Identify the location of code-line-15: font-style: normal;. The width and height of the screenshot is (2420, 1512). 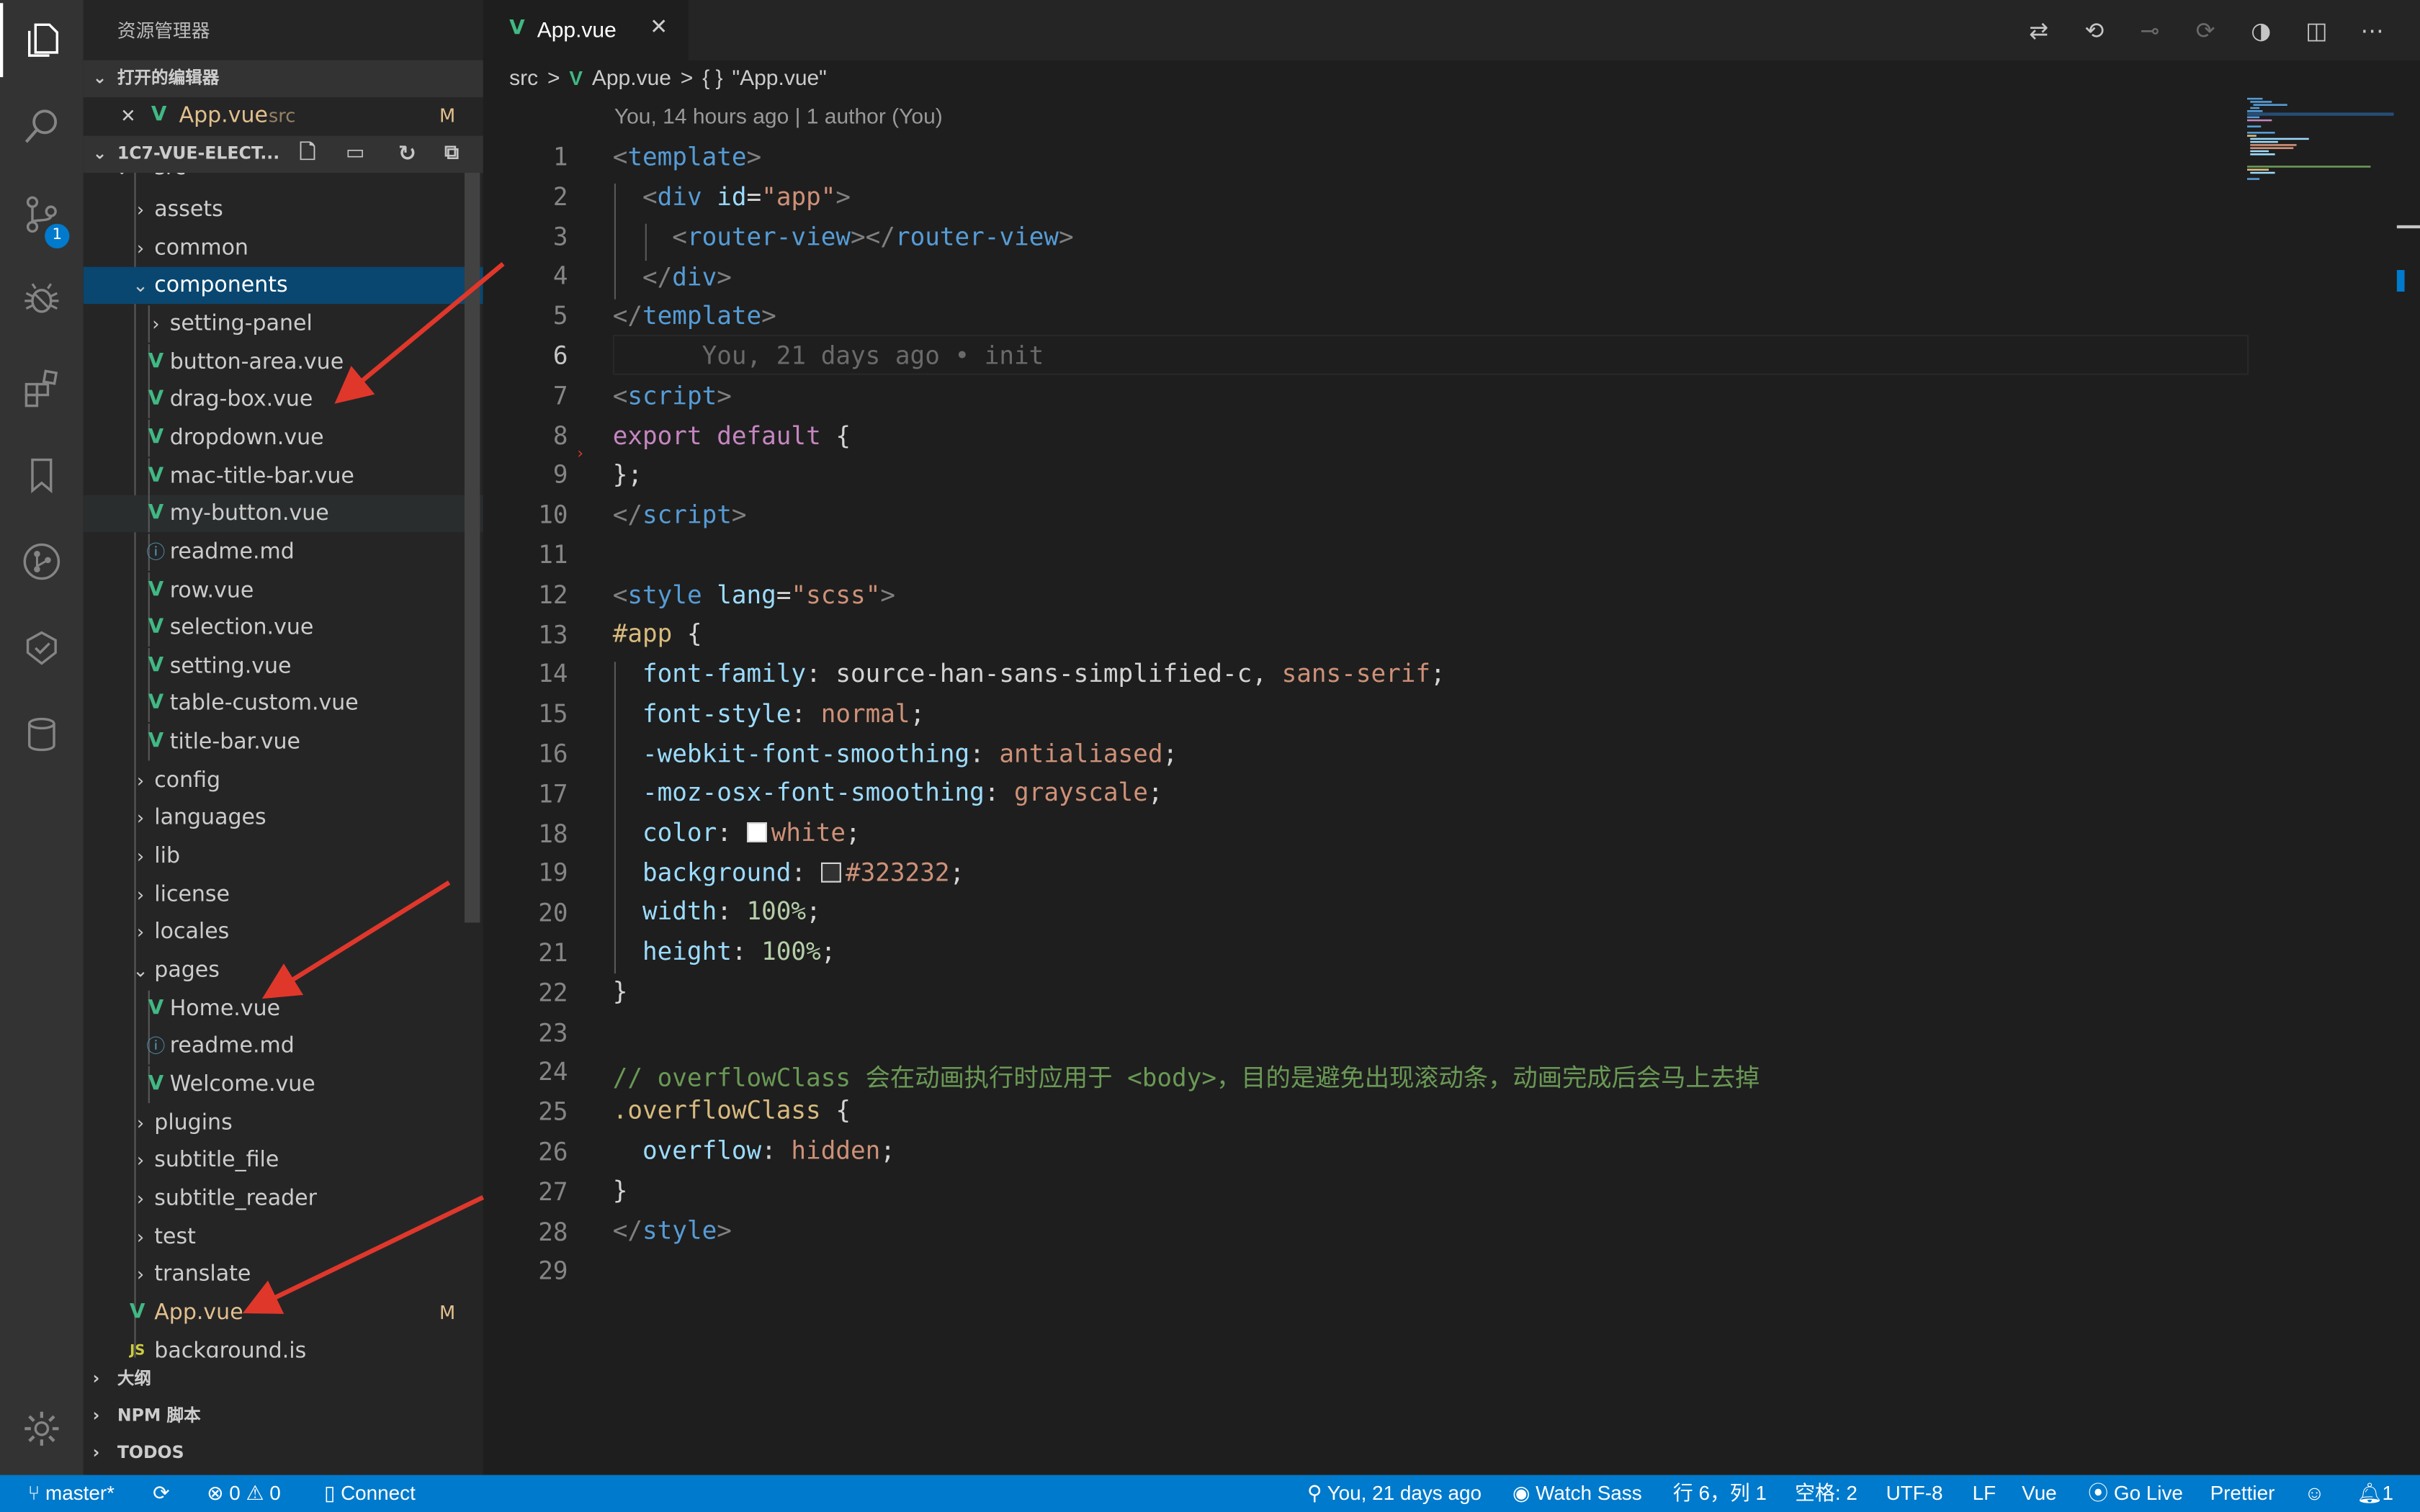
(784, 713).